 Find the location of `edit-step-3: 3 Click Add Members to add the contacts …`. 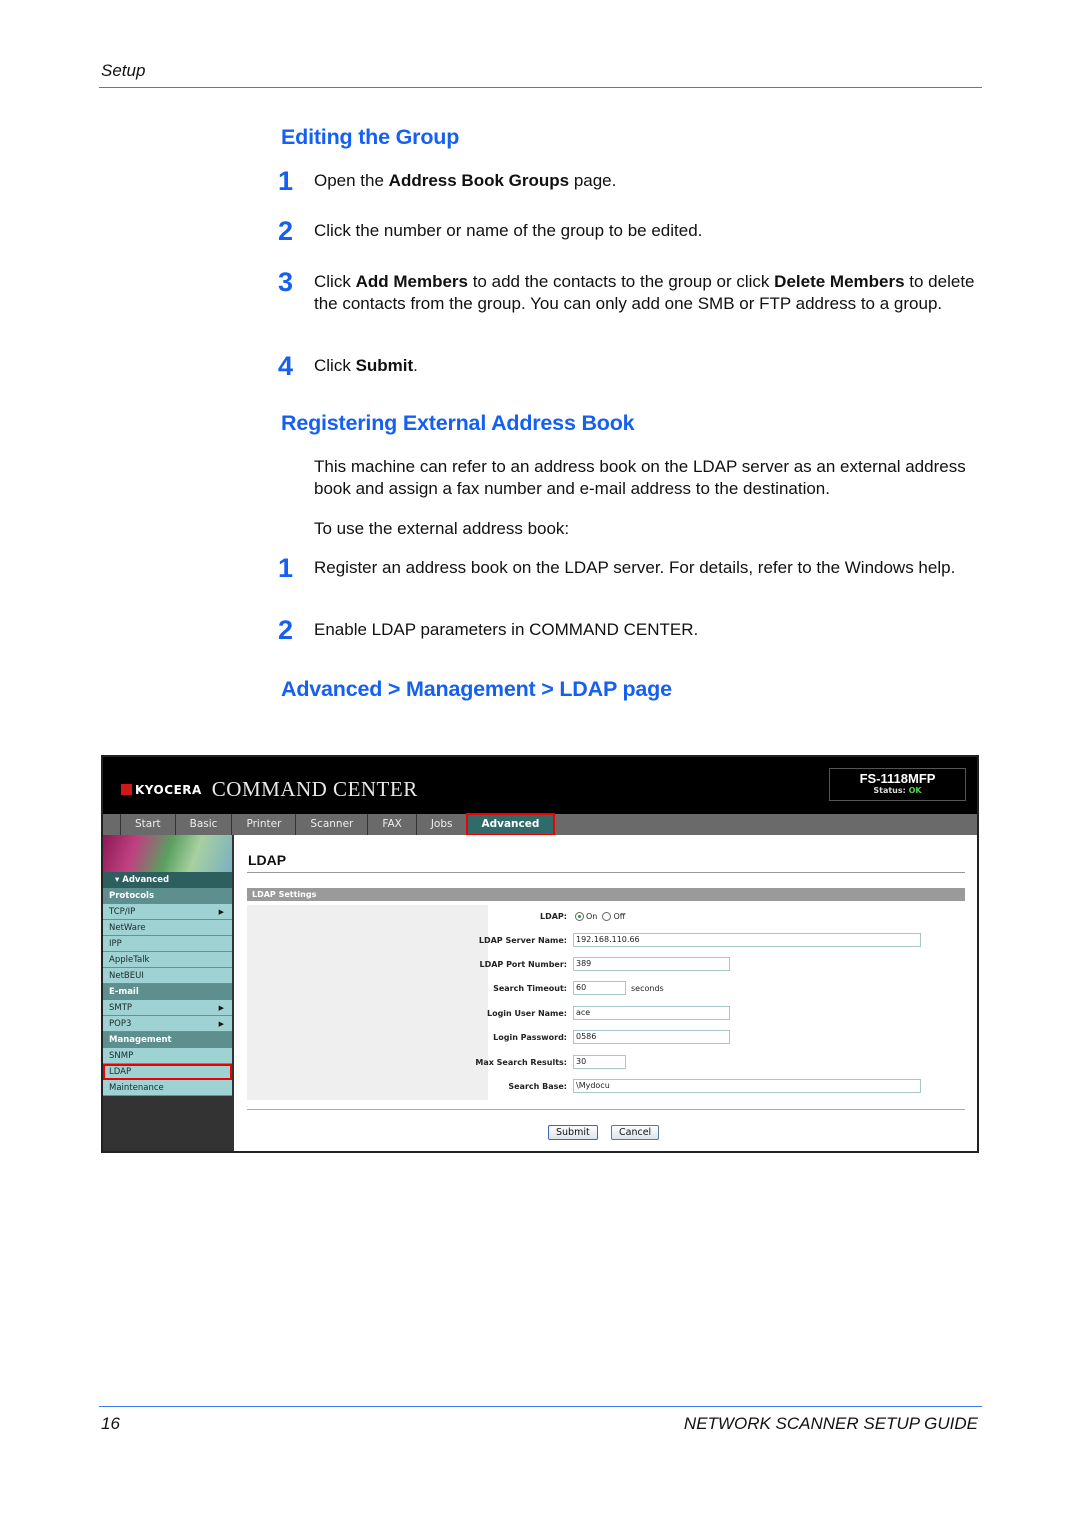

edit-step-3: 3 Click Add Members to add the contacts … is located at coordinates (628, 291).